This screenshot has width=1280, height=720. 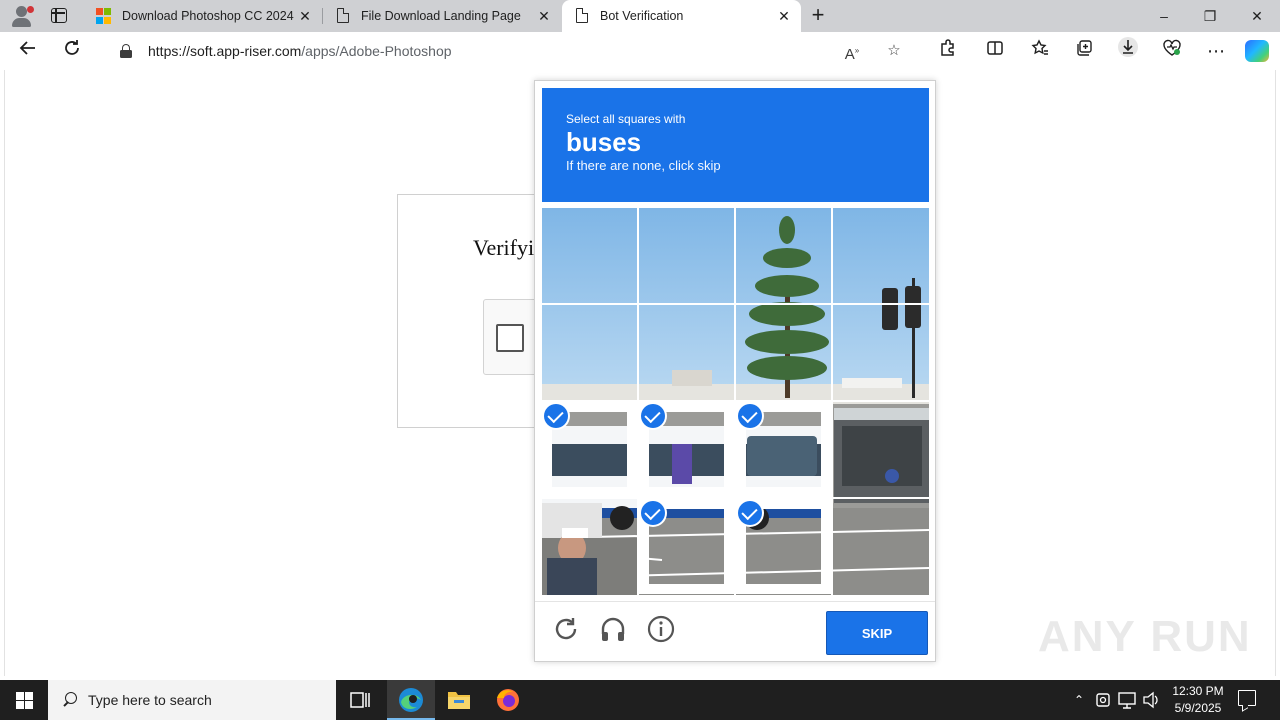 What do you see at coordinates (208, 16) in the screenshot?
I see `tab-label: Download Photoshop CC 2024 x` at bounding box center [208, 16].